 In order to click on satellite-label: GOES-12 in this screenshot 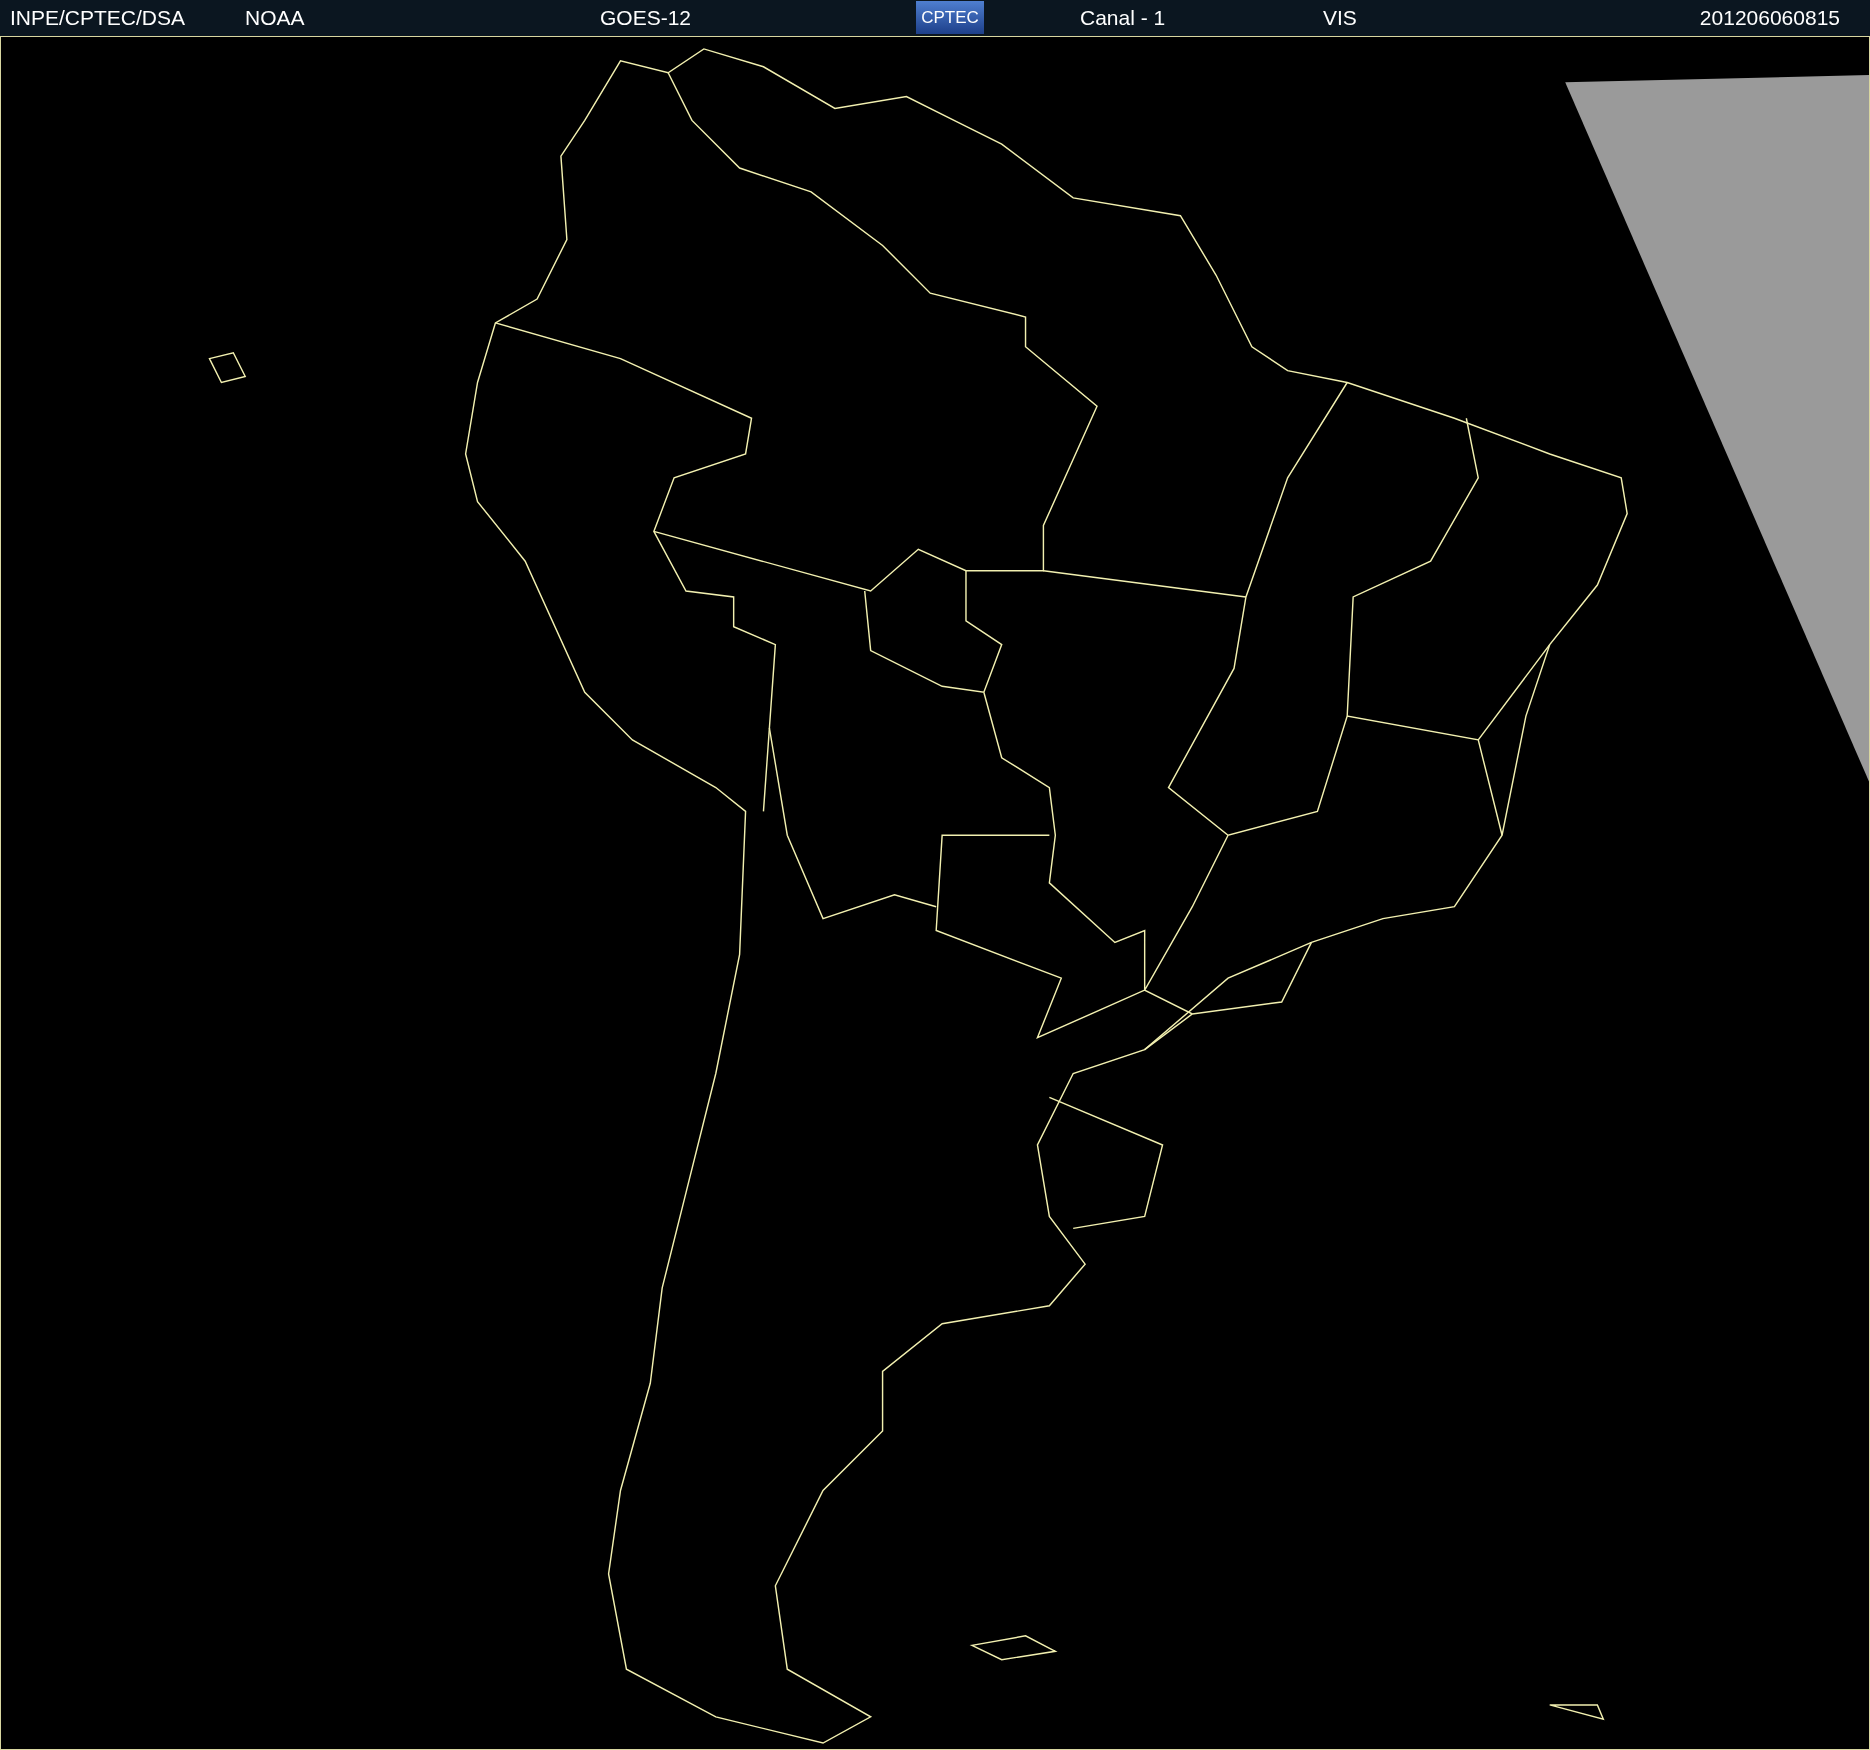, I will do `click(646, 18)`.